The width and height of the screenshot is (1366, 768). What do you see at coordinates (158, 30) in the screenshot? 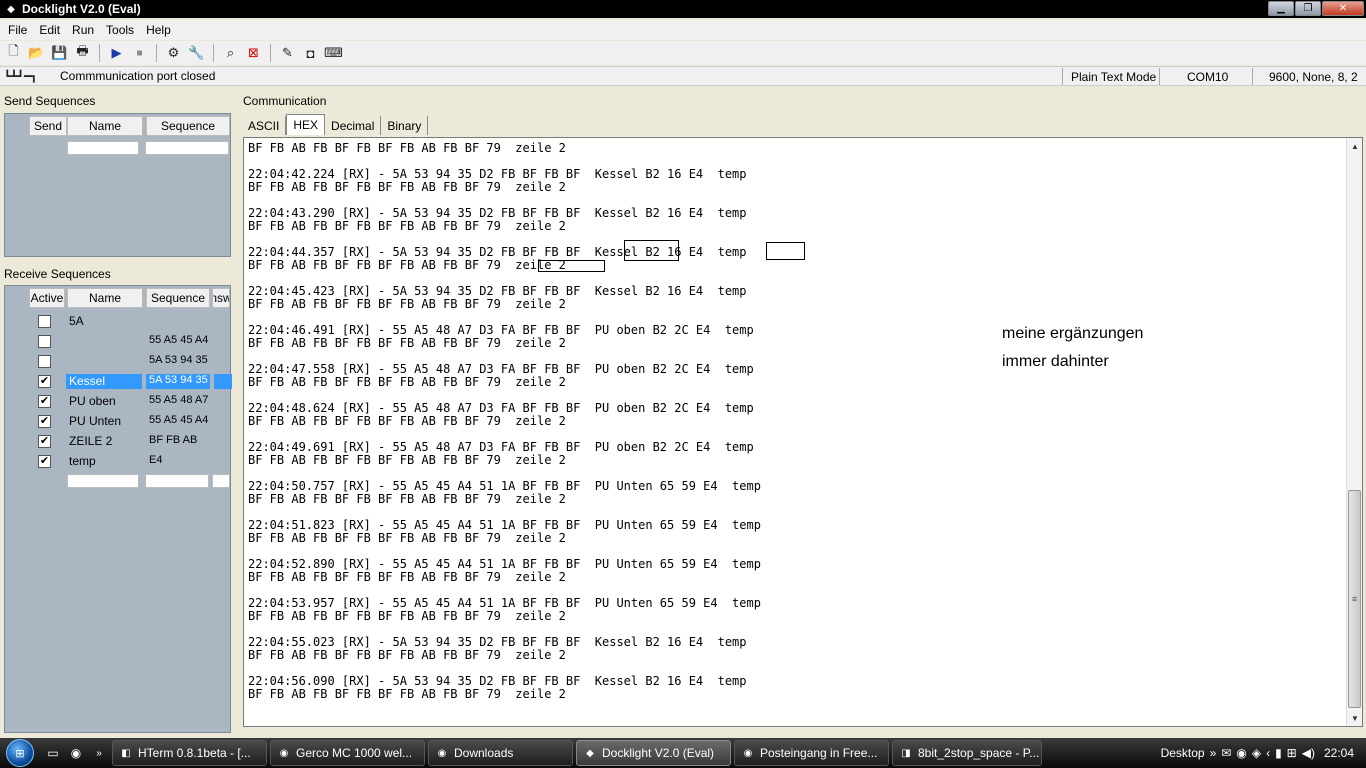
I see `menu-help: Help` at bounding box center [158, 30].